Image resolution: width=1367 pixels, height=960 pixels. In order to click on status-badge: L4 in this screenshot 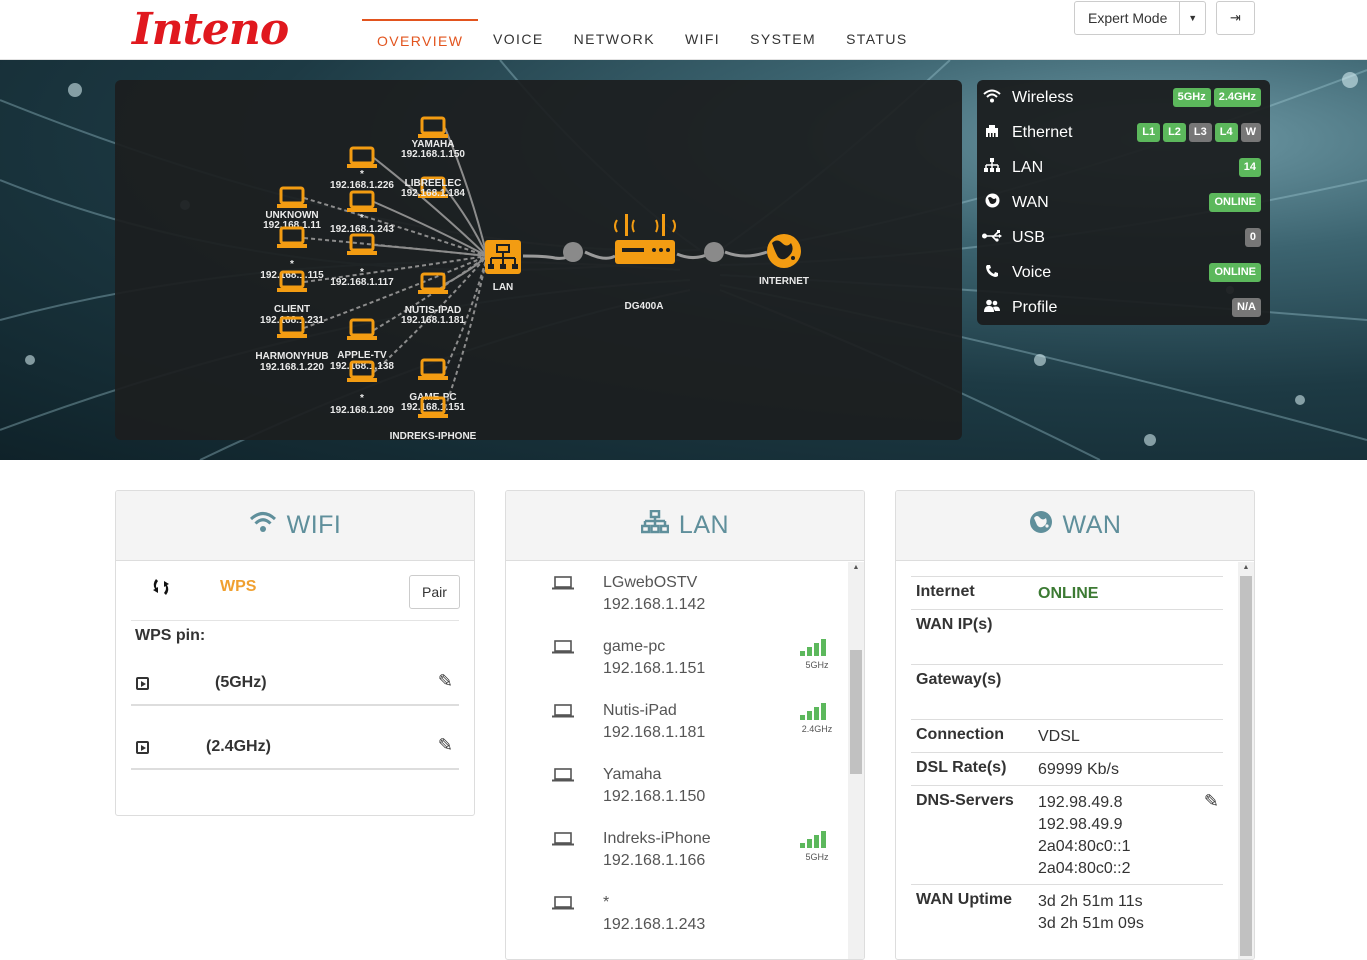, I will do `click(1226, 132)`.